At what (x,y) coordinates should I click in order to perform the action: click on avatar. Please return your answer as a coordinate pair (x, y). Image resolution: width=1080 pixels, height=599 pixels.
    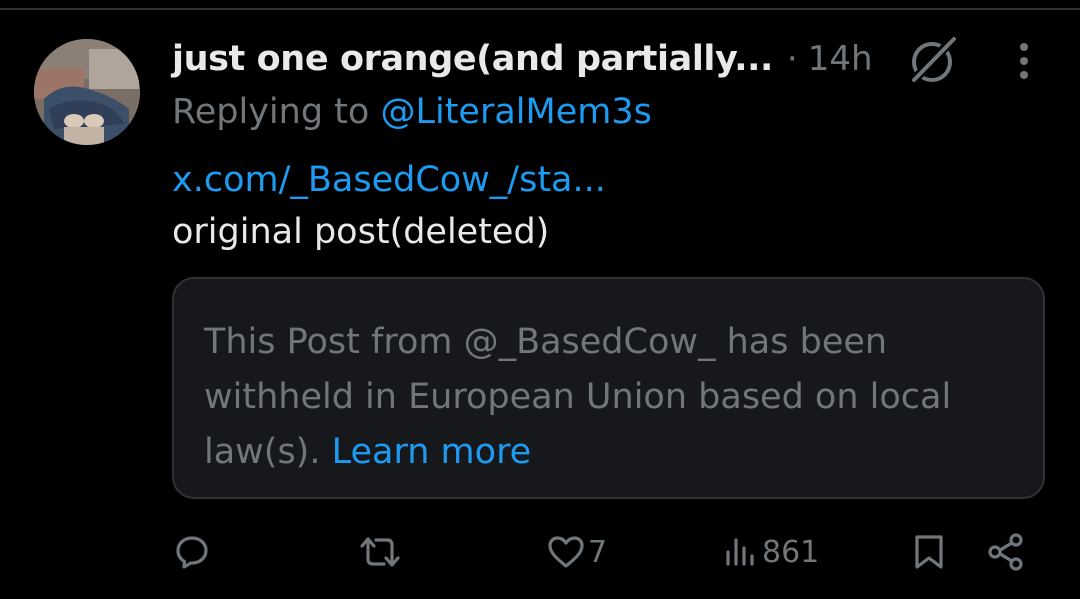
    Looking at the image, I should click on (87, 92).